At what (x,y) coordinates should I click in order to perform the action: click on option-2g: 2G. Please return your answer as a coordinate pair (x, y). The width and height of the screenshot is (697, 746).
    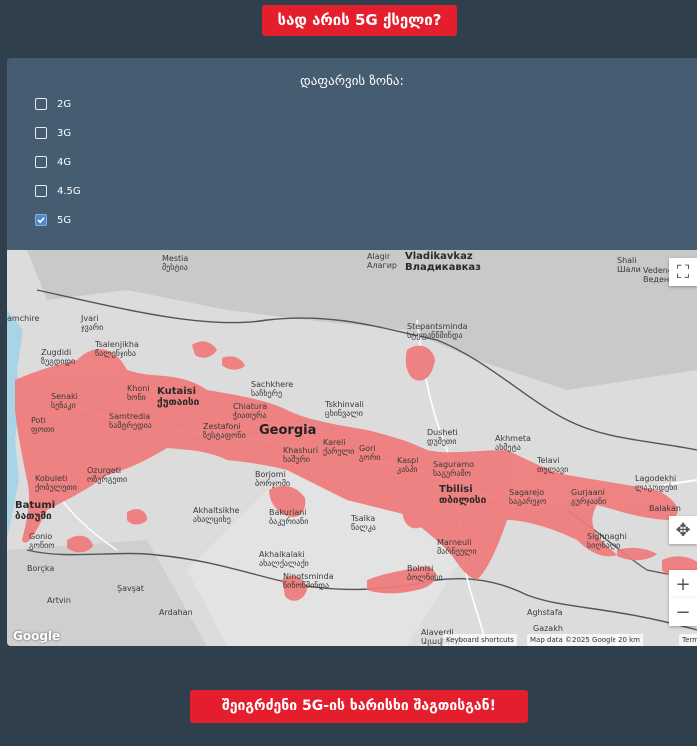
    Looking at the image, I should click on (53, 104).